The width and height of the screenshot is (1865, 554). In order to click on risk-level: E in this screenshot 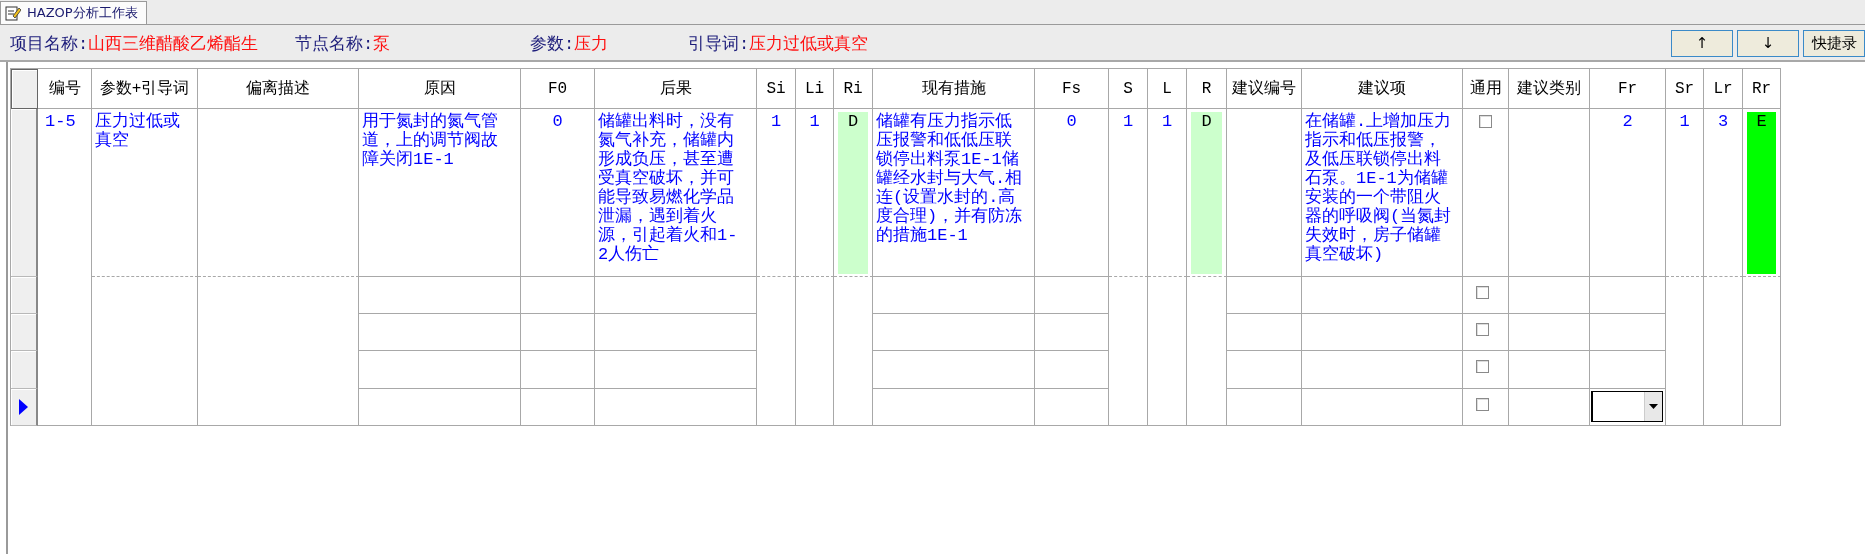, I will do `click(1761, 193)`.